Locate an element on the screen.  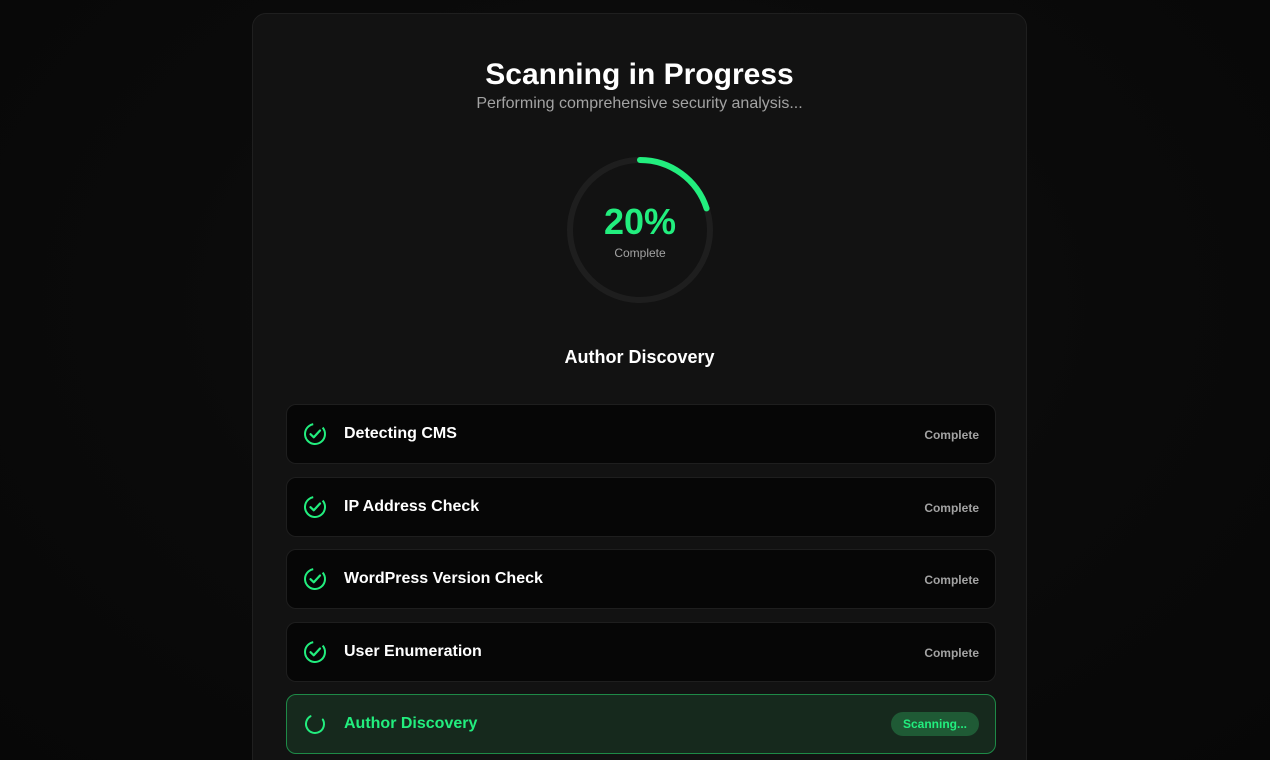
scan-step-row: IP Address Check Complete is located at coordinates (641, 506).